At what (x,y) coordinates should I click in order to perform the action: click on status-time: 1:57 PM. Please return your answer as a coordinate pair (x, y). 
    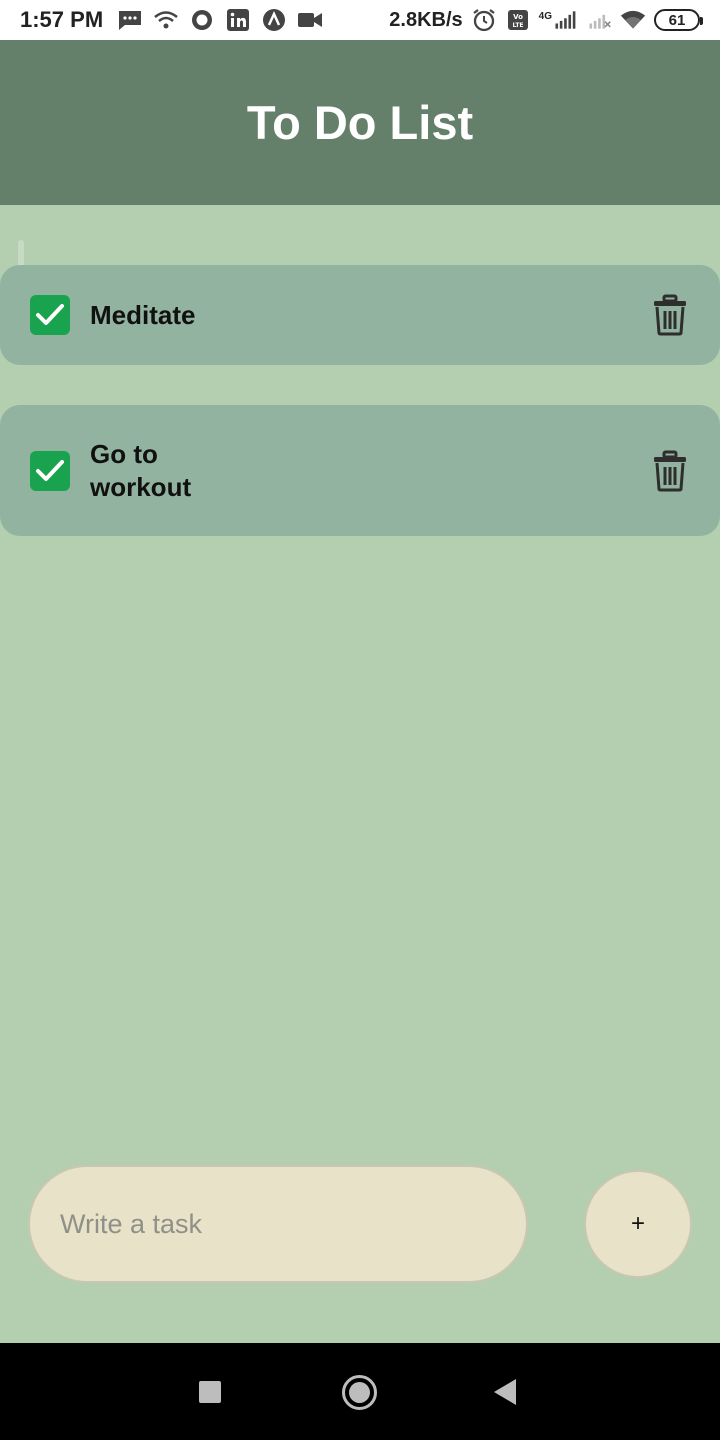
    Looking at the image, I should click on (62, 19).